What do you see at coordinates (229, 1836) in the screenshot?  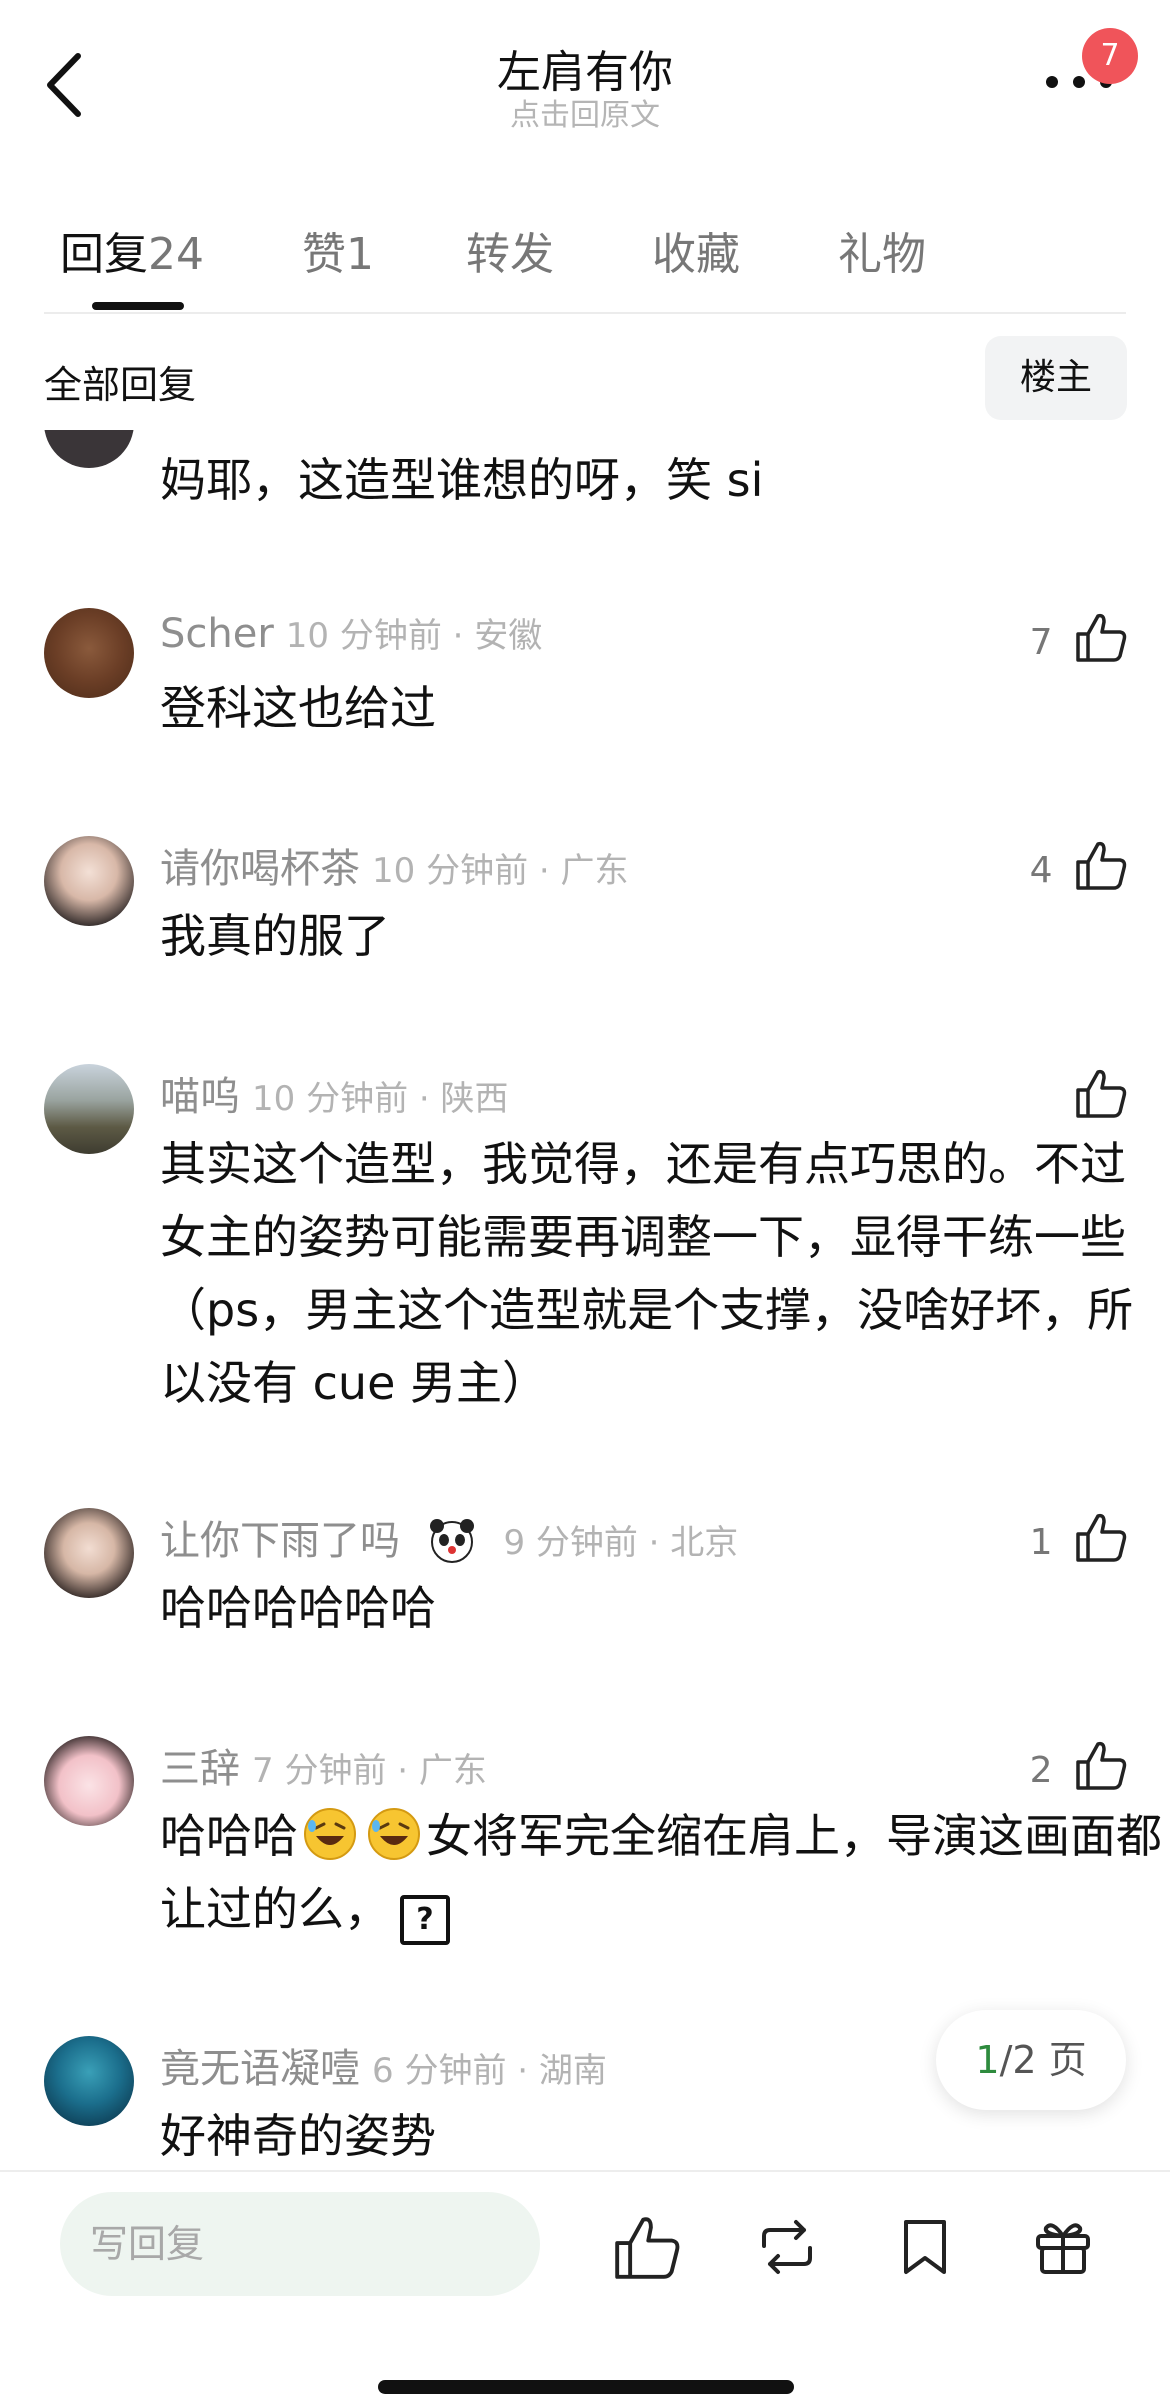 I see `comment-text-part: 哈哈哈` at bounding box center [229, 1836].